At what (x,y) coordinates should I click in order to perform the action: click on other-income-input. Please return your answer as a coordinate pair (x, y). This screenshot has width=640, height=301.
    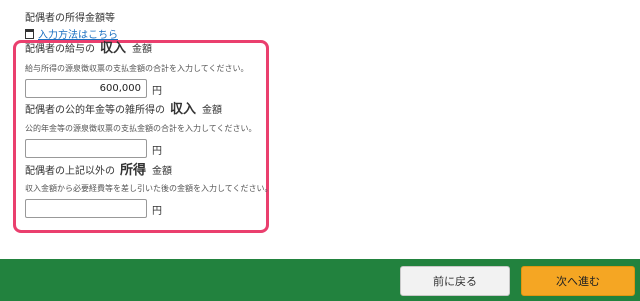
    Looking at the image, I should click on (86, 208).